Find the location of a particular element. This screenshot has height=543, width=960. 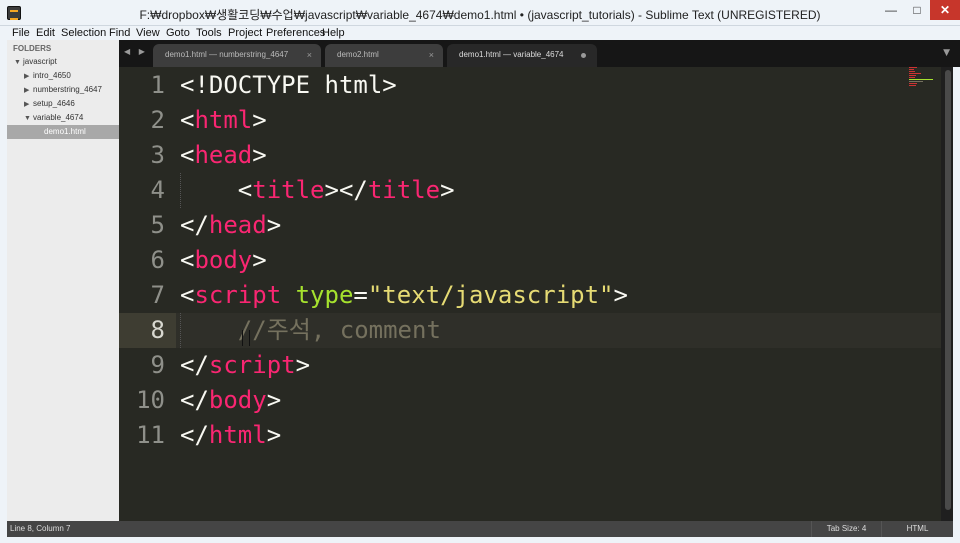

code-line: <html> is located at coordinates (223, 120).